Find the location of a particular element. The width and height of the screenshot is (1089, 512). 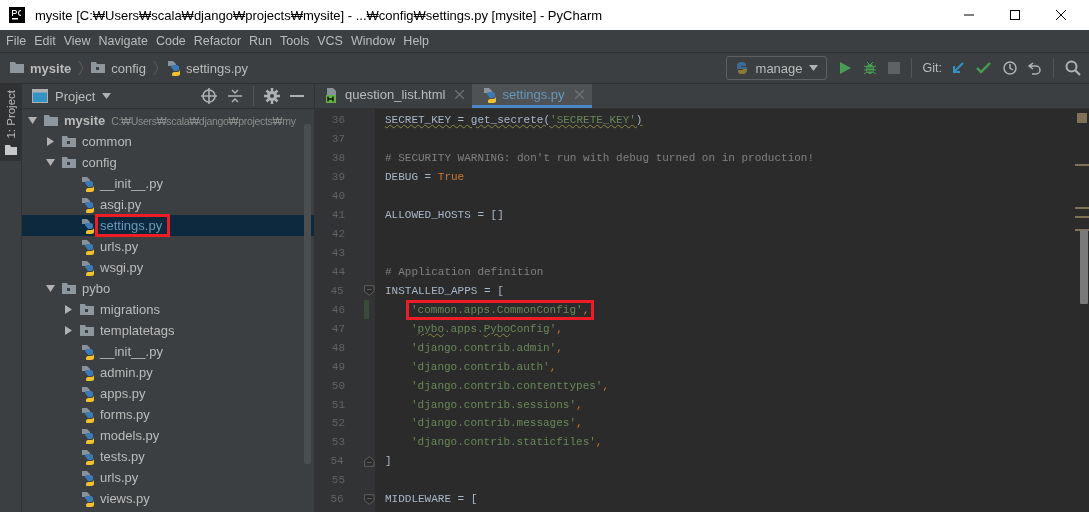

code-line: 'django.contrib.auth', is located at coordinates (484, 366).